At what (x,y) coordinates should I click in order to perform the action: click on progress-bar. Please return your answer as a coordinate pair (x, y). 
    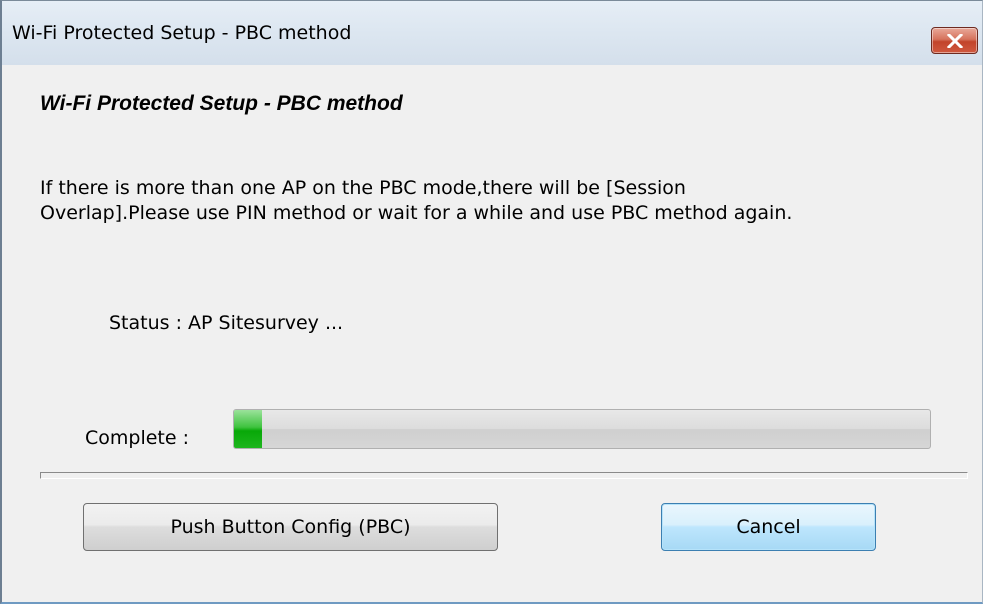
    Looking at the image, I should click on (582, 429).